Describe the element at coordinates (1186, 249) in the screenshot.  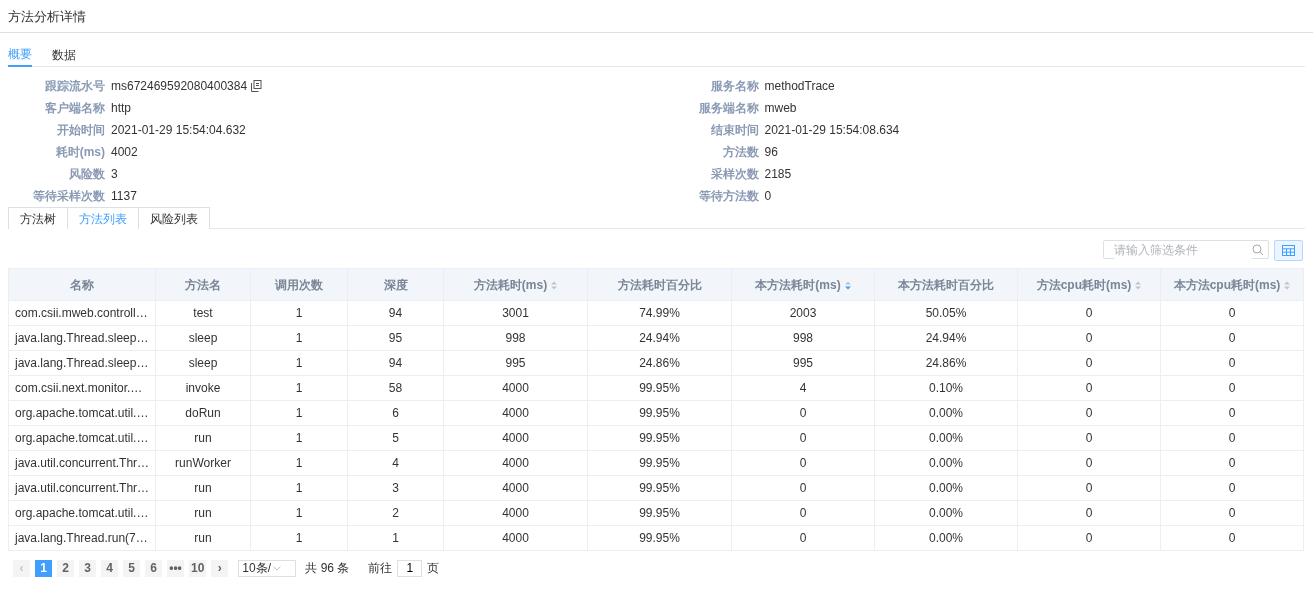
I see `search-field: 请输入筛选条件` at that location.